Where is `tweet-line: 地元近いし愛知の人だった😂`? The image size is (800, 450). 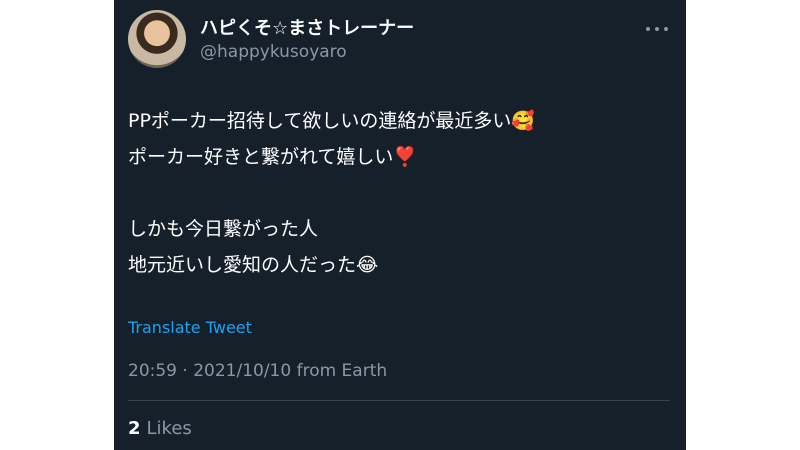
tweet-line: 地元近いし愛知の人だった😂 is located at coordinates (253, 265).